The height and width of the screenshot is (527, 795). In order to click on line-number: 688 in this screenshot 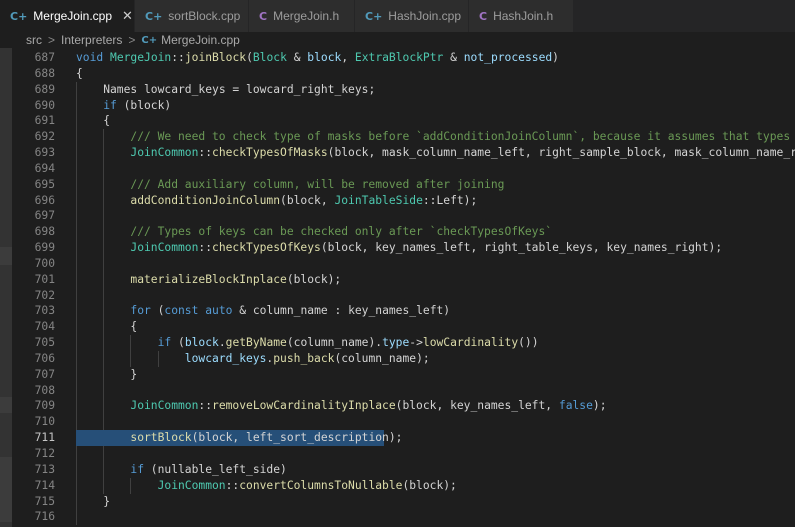, I will do `click(44, 73)`.